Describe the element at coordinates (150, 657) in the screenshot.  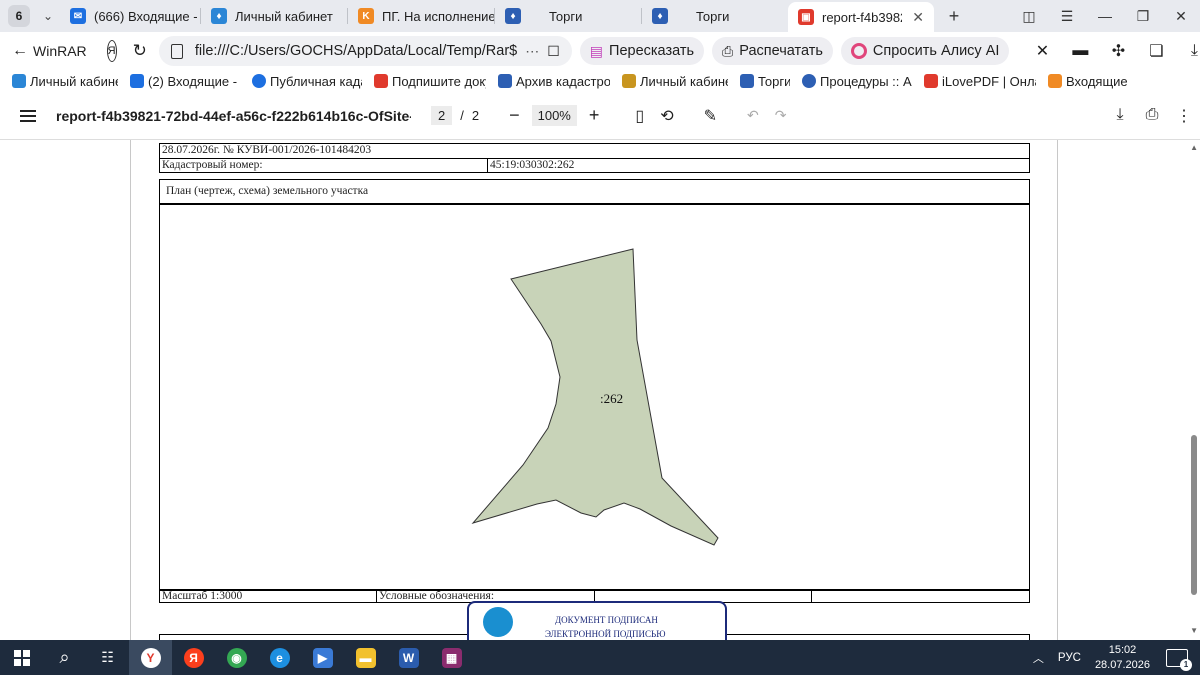
I see `taskbar-yandex-browser: Y` at that location.